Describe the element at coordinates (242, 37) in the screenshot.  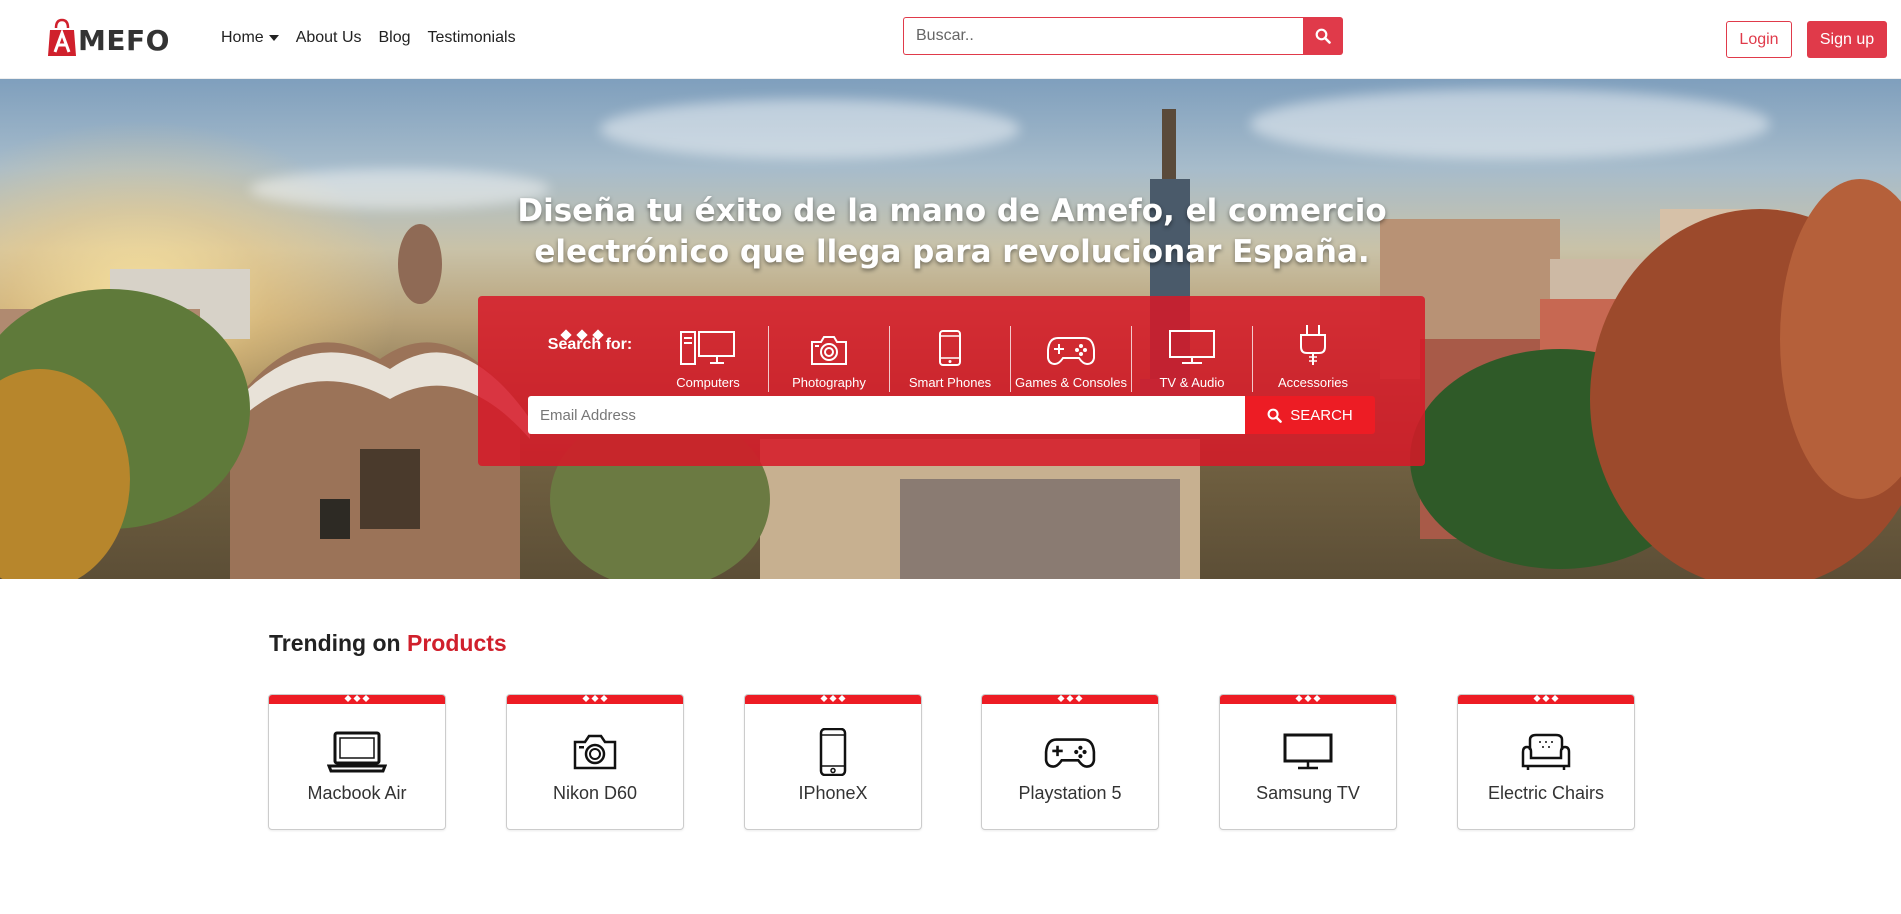
I see `nav-item-home-label: Home` at that location.